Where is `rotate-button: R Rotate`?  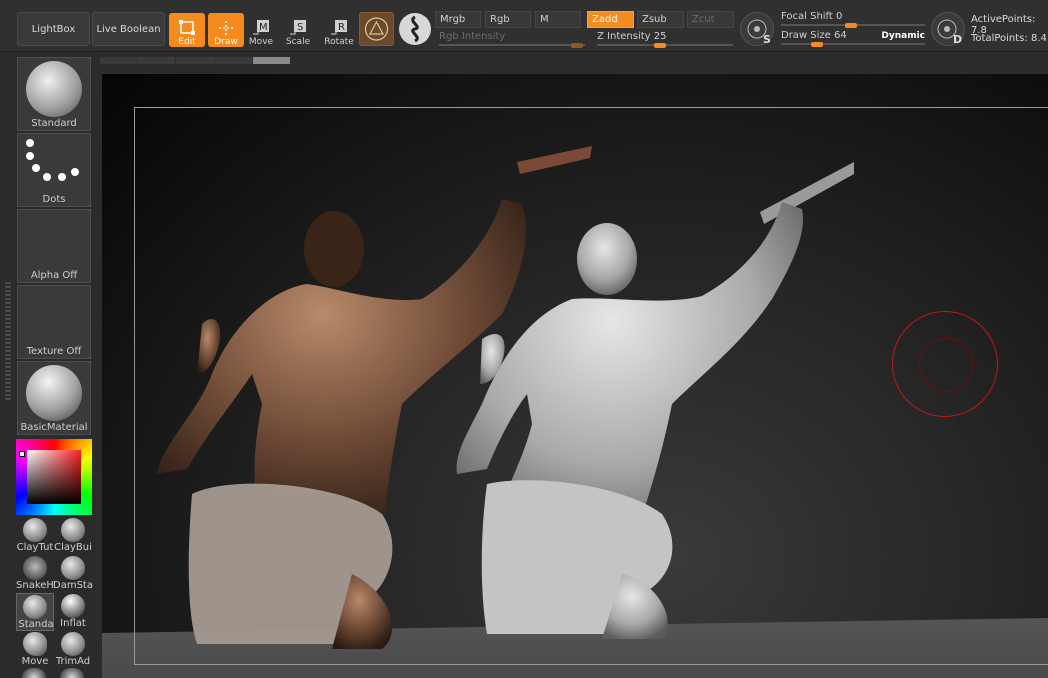
rotate-button: R Rotate is located at coordinates (339, 30).